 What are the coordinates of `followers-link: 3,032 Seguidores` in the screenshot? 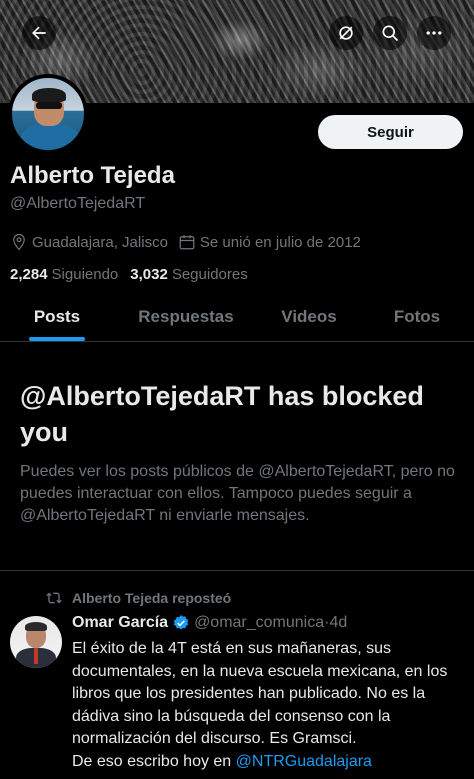 It's located at (188, 274).